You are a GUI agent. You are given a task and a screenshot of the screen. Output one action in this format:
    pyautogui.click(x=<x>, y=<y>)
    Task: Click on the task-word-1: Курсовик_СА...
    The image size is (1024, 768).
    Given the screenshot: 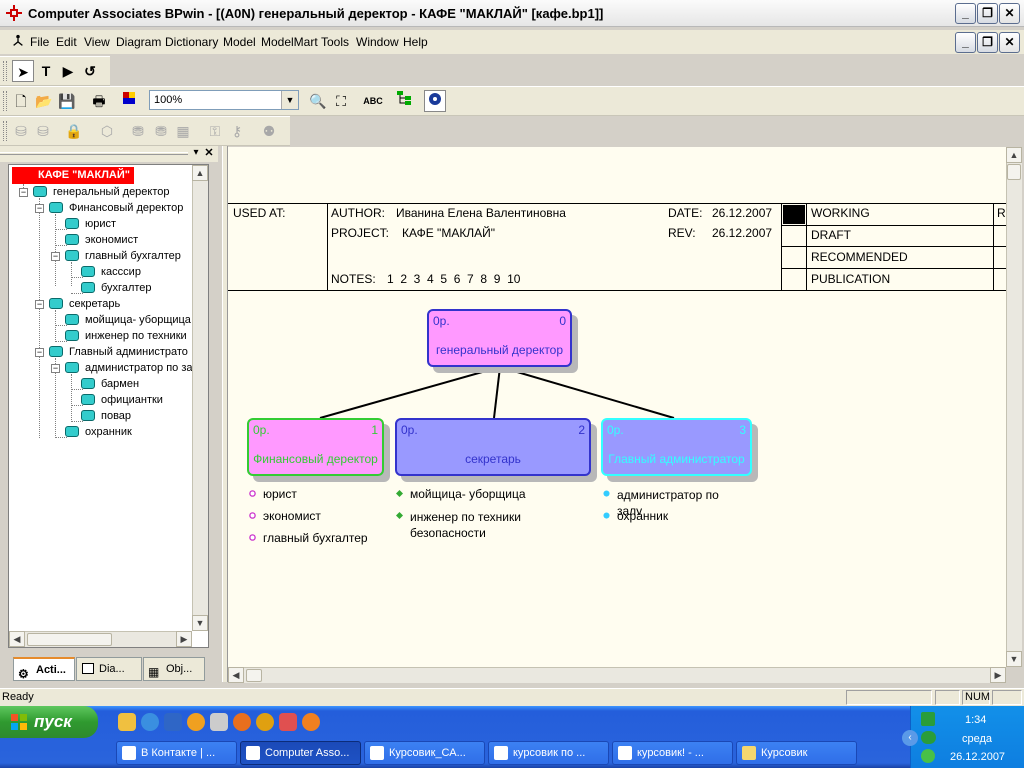 What is the action you would take?
    pyautogui.click(x=424, y=753)
    